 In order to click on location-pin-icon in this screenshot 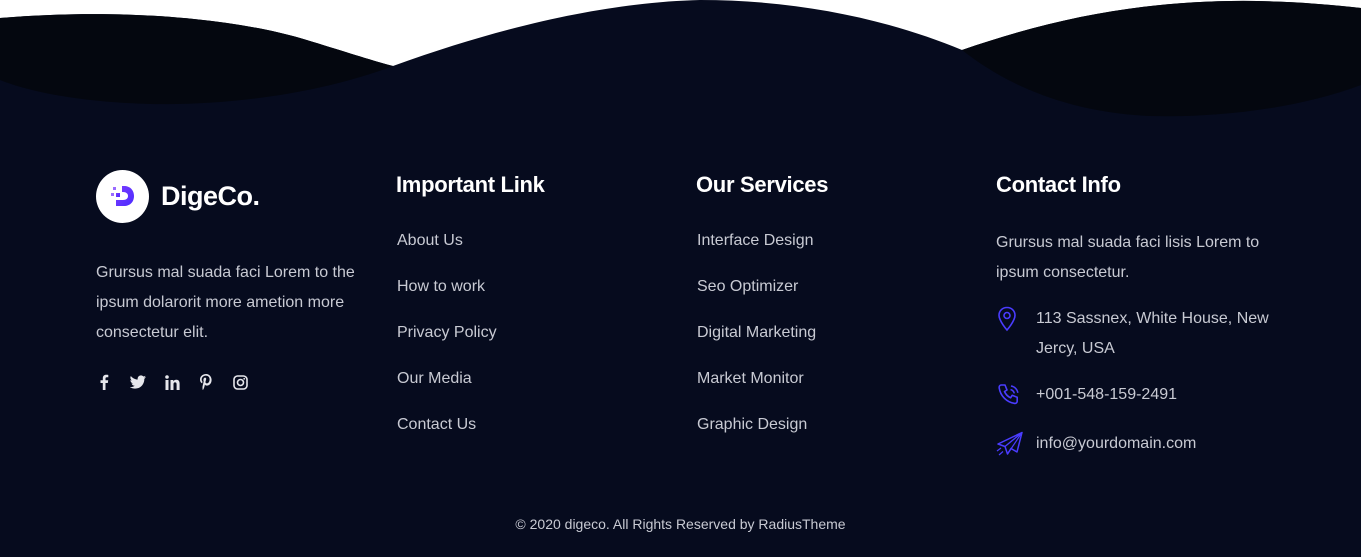, I will do `click(1010, 320)`.